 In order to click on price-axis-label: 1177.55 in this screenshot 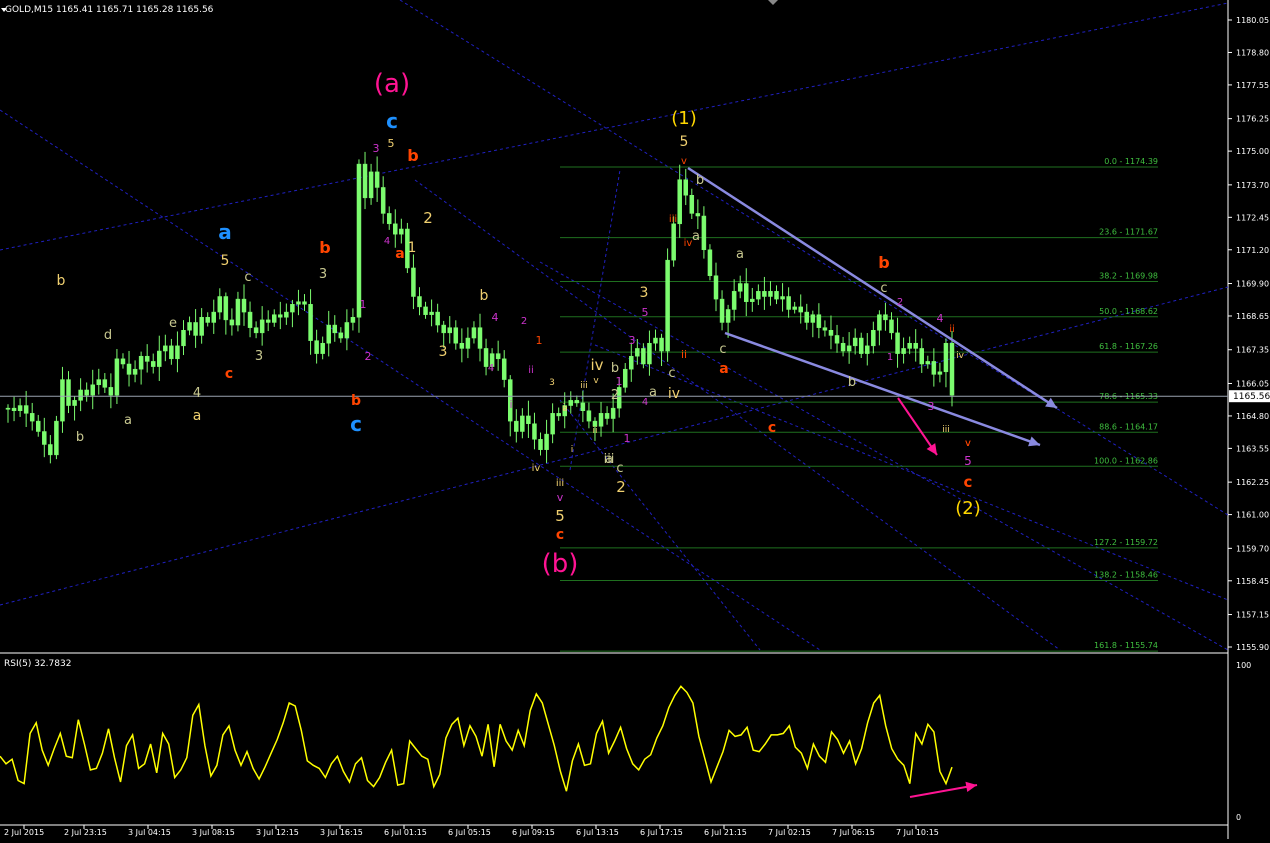, I will do `click(1252, 85)`.